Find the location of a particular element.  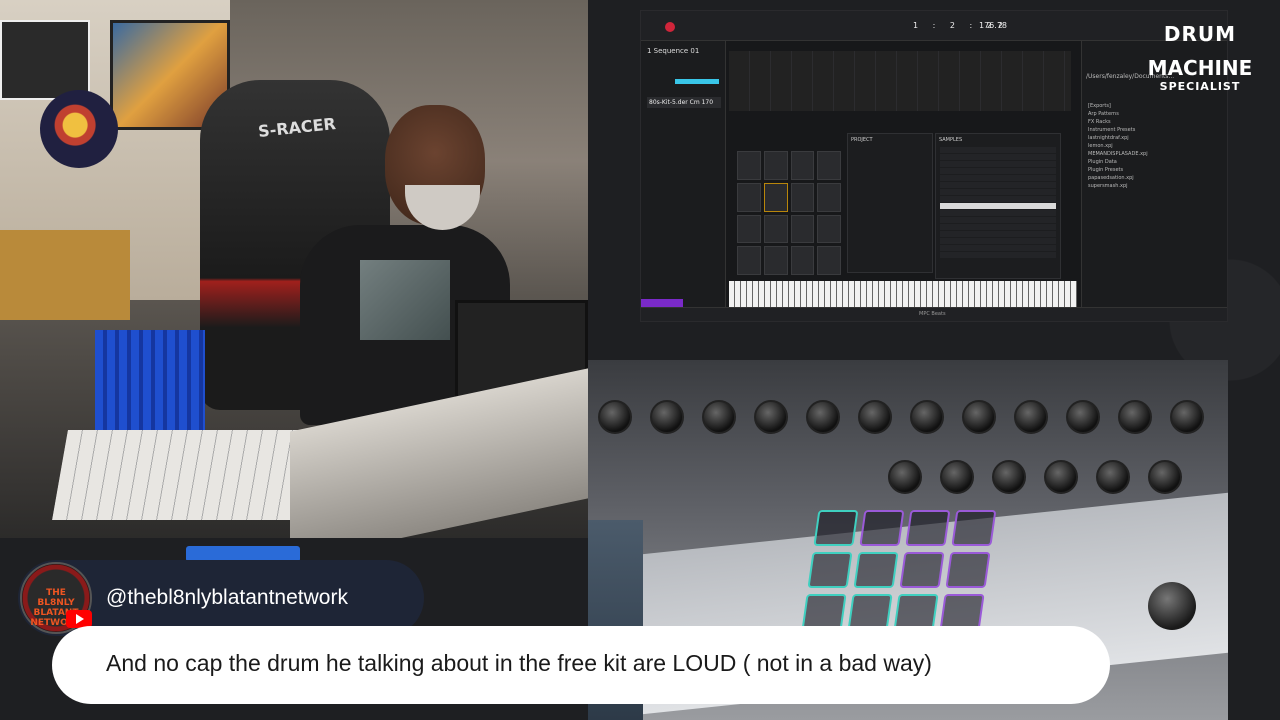

project-label: PROJECT is located at coordinates (862, 140).